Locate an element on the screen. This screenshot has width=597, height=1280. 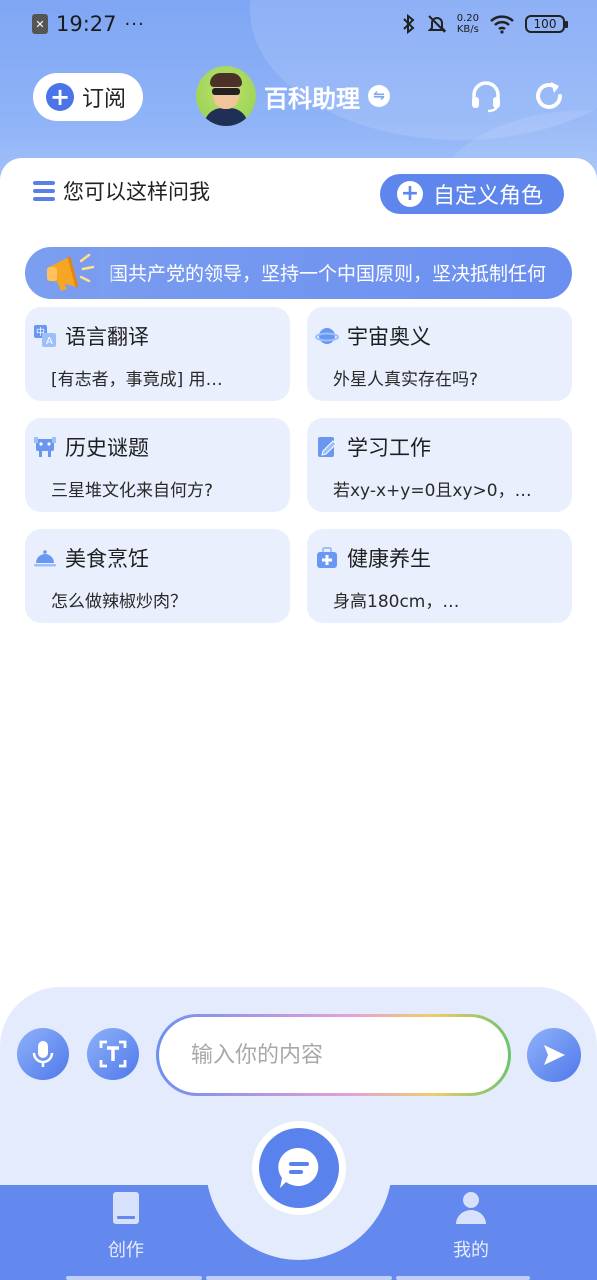
status-right: 0.20 KB/s 100 is located at coordinates (484, 24).